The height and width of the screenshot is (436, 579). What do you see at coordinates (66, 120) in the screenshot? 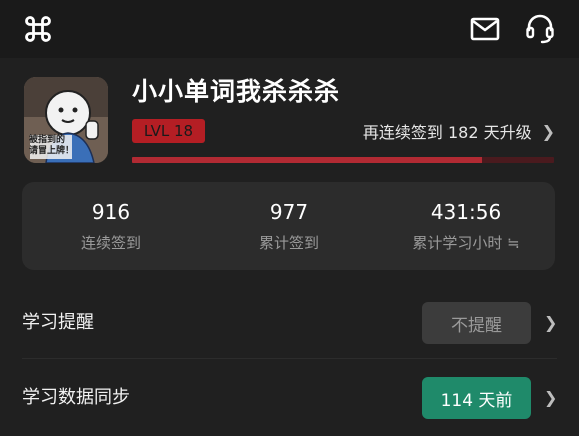
I see `avatar: 被指到的 请冒上牌！` at bounding box center [66, 120].